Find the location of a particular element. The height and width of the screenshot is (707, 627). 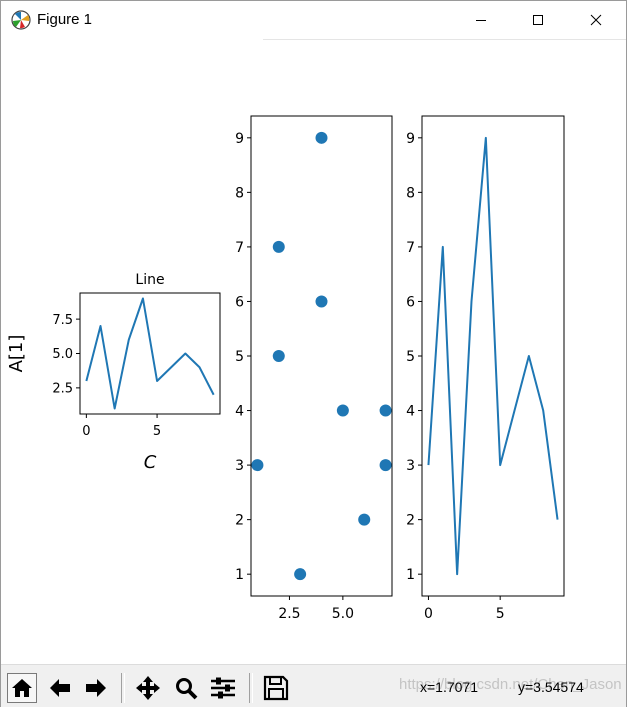

chart-1-ytick-label: 7 is located at coordinates (239, 248).